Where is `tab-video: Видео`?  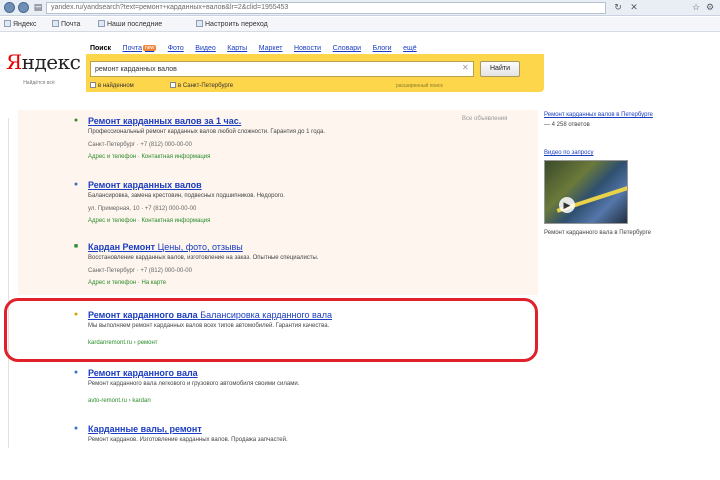 tab-video: Видео is located at coordinates (205, 48).